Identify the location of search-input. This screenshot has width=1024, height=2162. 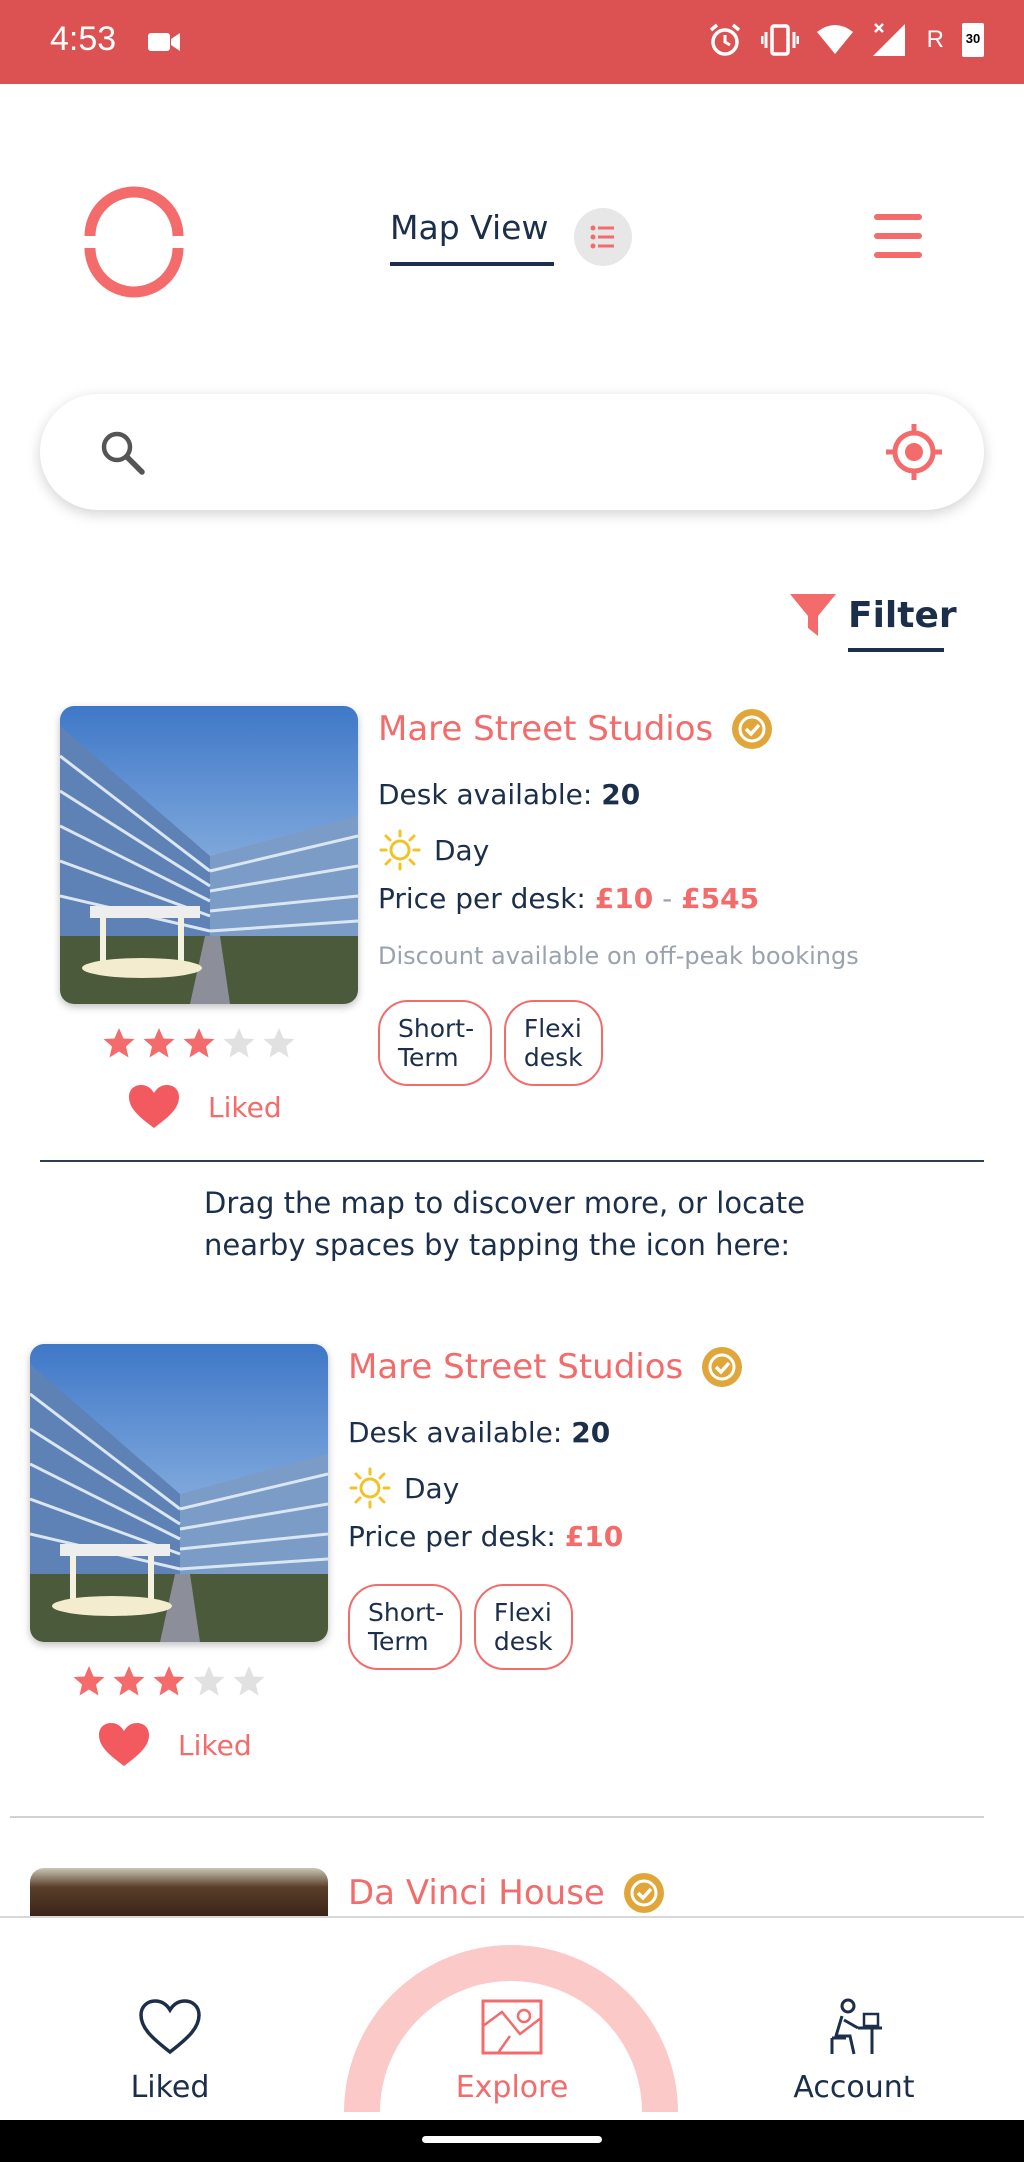
(520, 452).